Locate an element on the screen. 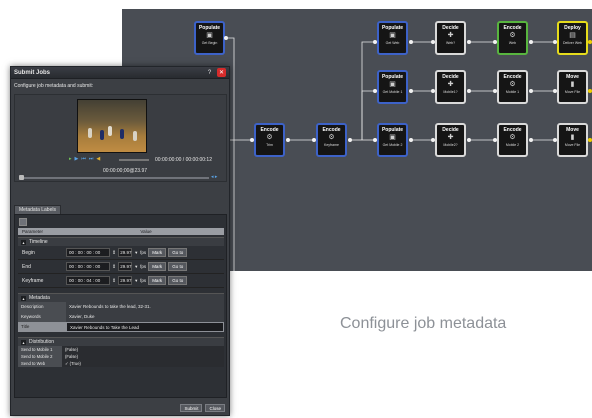 The width and height of the screenshot is (592, 418). send-mobile-2-checkbox: (False) is located at coordinates (143, 356).